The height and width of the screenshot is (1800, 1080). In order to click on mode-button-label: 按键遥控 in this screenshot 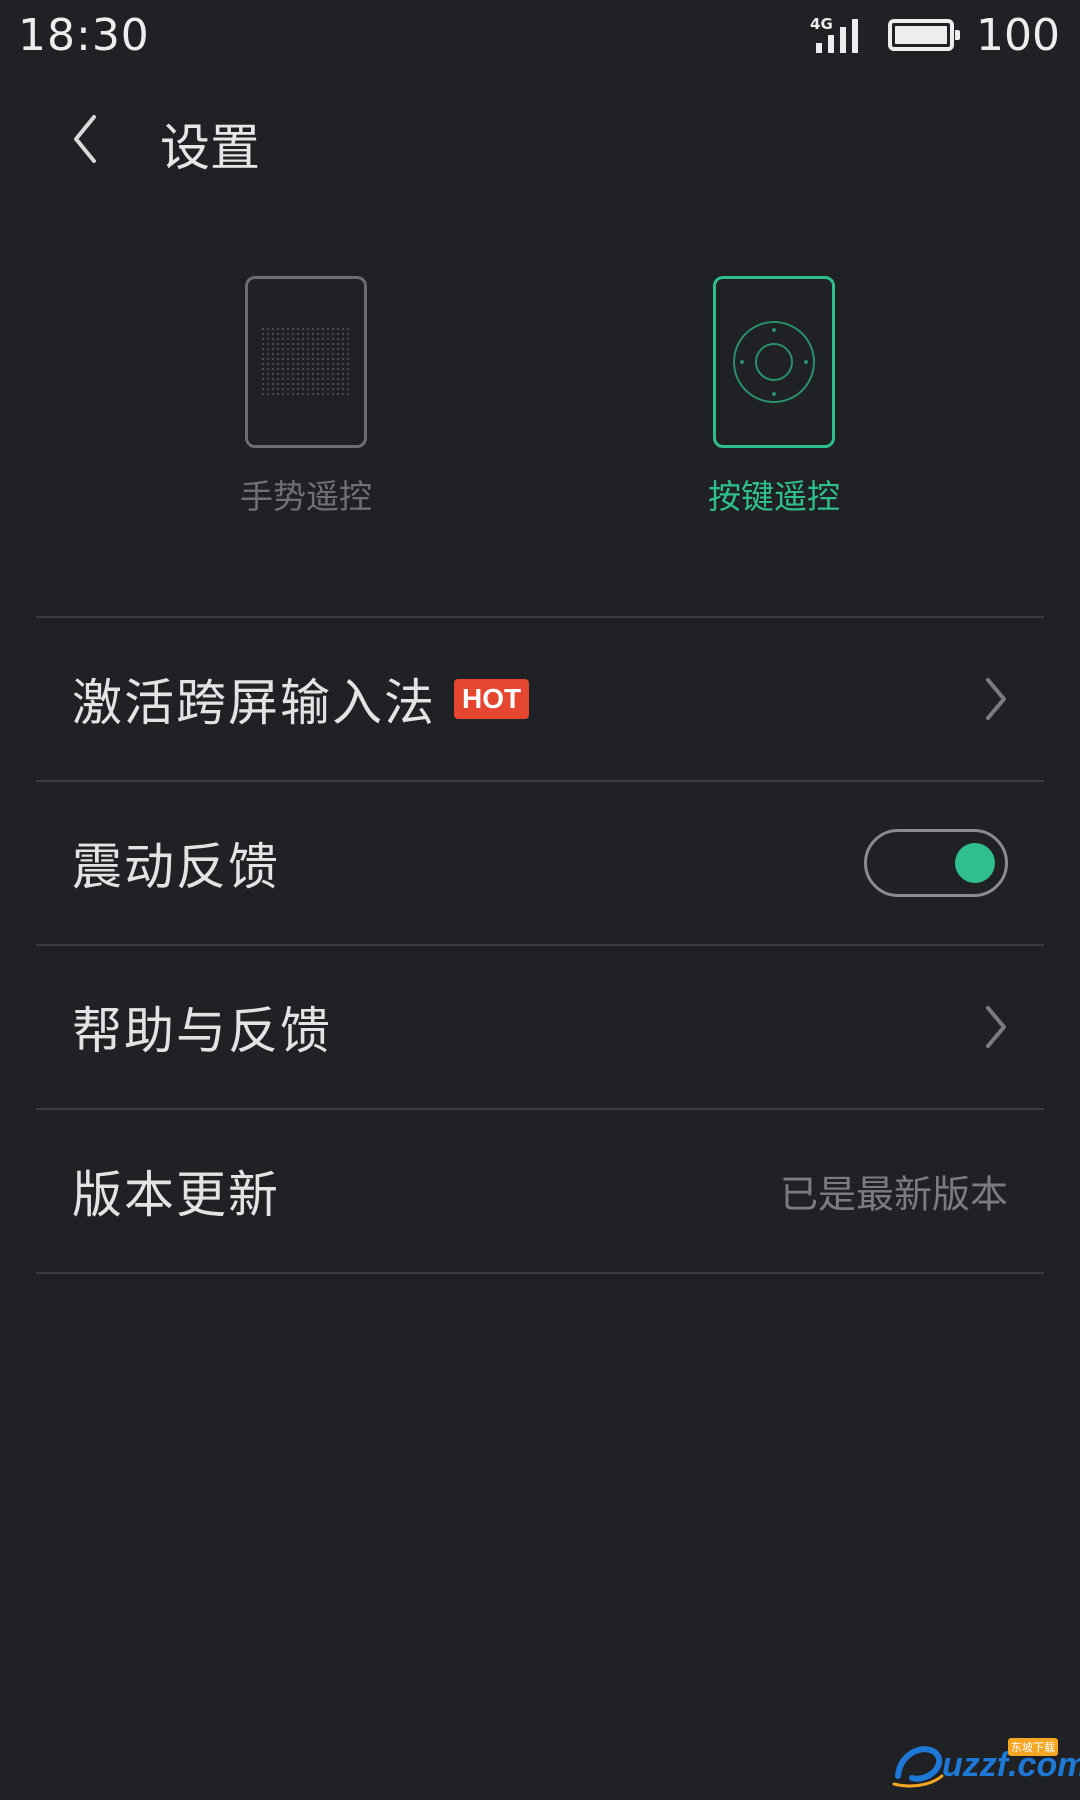, I will do `click(774, 496)`.